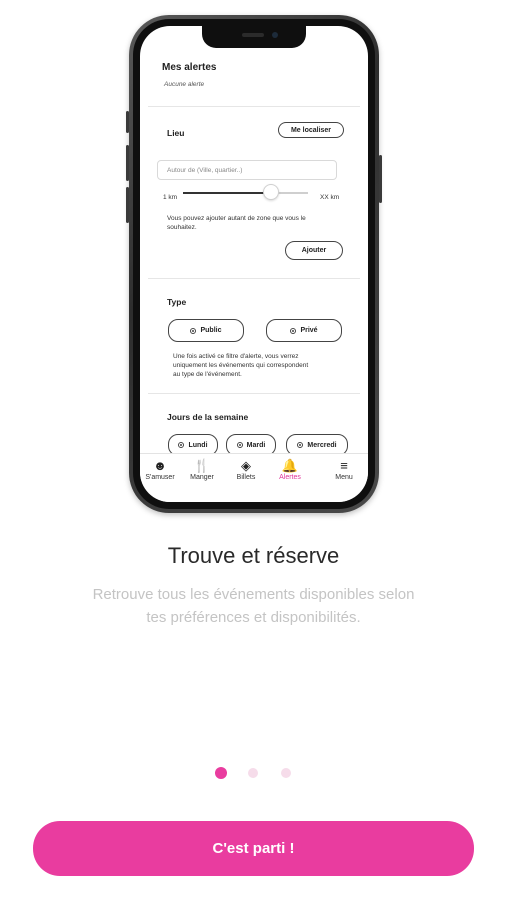 Image resolution: width=507 pixels, height=900 pixels. Describe the element at coordinates (189, 67) in the screenshot. I see `alerts-title: Mes alertes` at that location.